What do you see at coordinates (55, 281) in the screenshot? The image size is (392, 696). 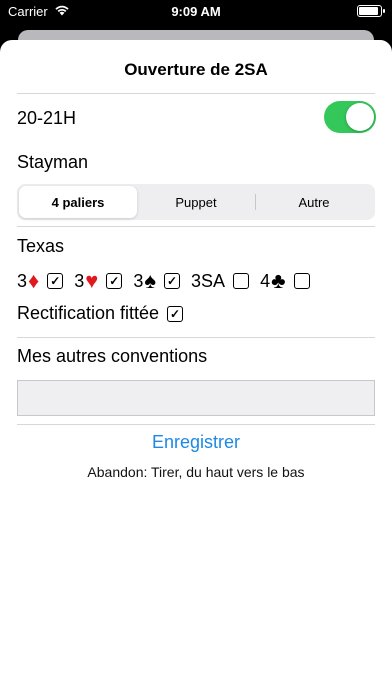 I see `texas-3-diamond-checkbox: ✓` at bounding box center [55, 281].